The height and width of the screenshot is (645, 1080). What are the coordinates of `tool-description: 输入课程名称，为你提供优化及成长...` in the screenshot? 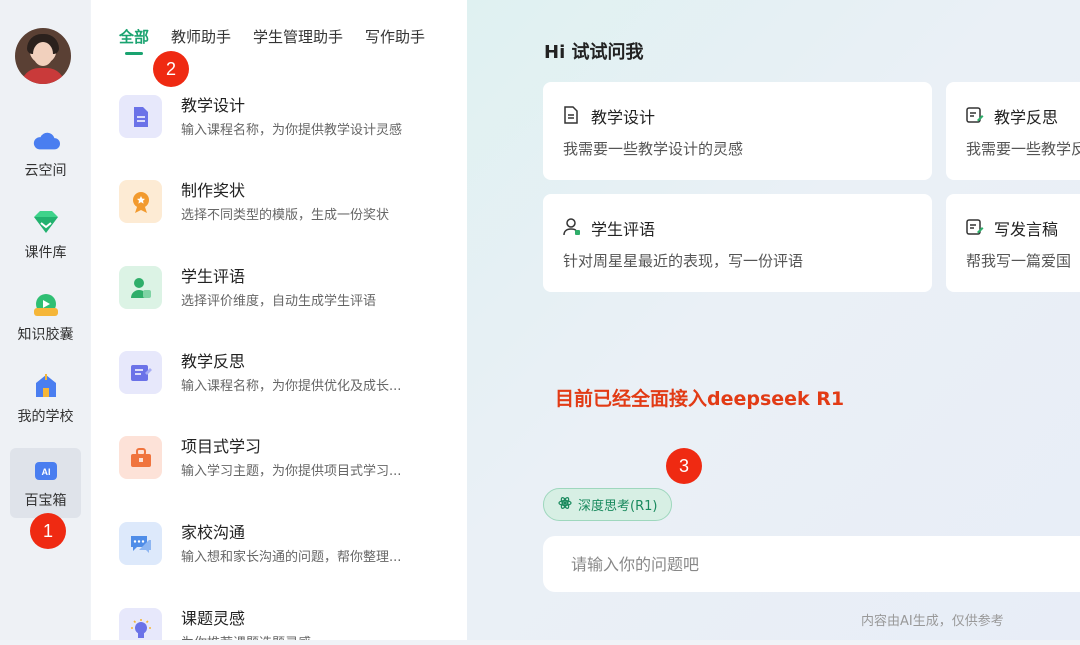 It's located at (291, 386).